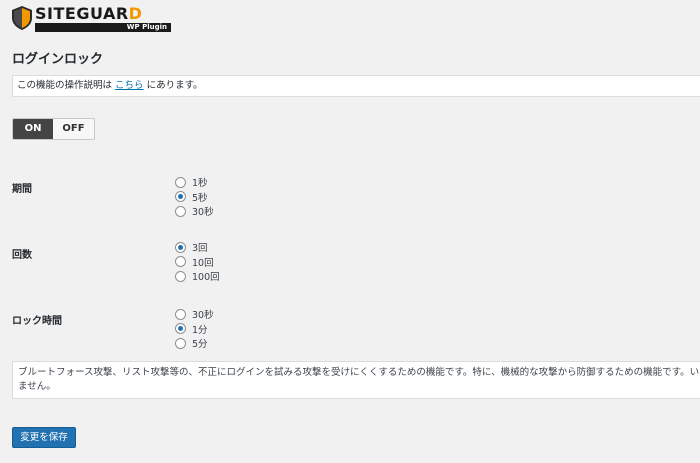 The image size is (700, 463). I want to click on attempts-radio-group: 3回 10回 100回, so click(197, 262).